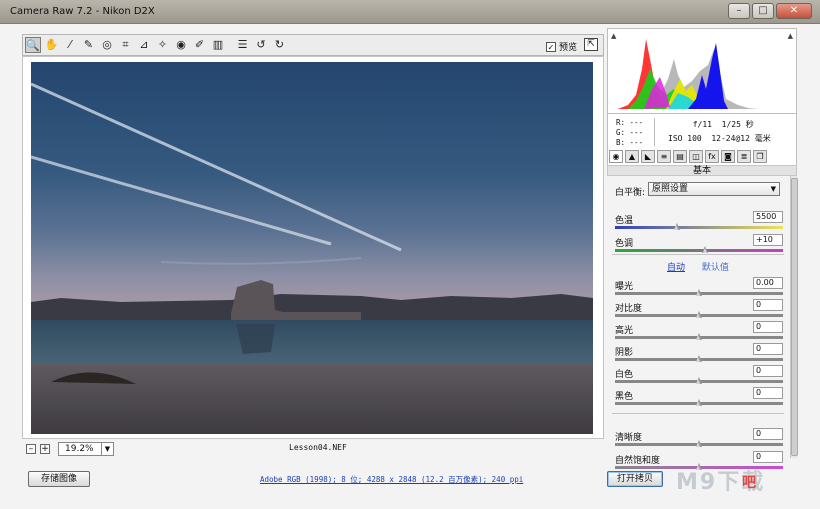 Image resolution: width=820 pixels, height=509 pixels. Describe the element at coordinates (59, 479) in the screenshot. I see `save-image-button: 存储图像` at that location.